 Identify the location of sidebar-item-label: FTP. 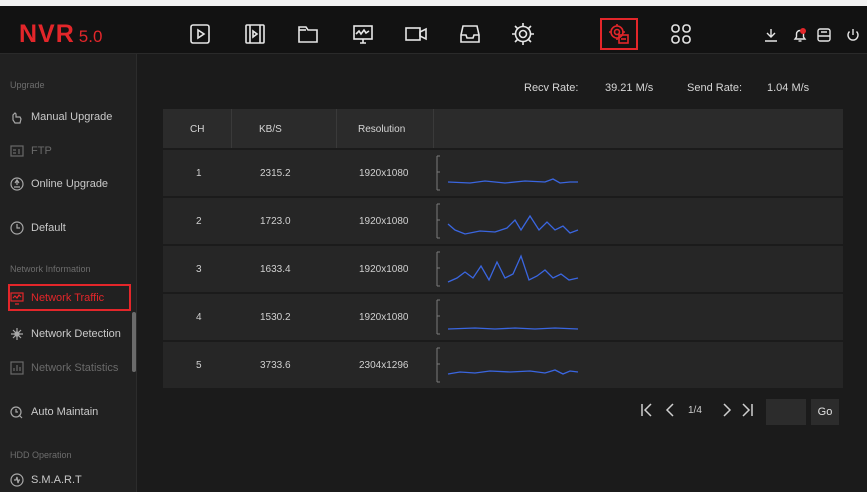
(41, 151).